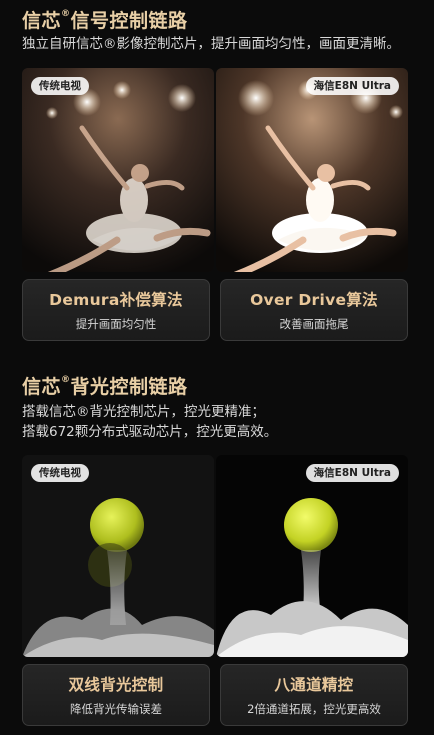 This screenshot has height=735, width=434. What do you see at coordinates (314, 300) in the screenshot?
I see `feature-card-title: Over Drive算法` at bounding box center [314, 300].